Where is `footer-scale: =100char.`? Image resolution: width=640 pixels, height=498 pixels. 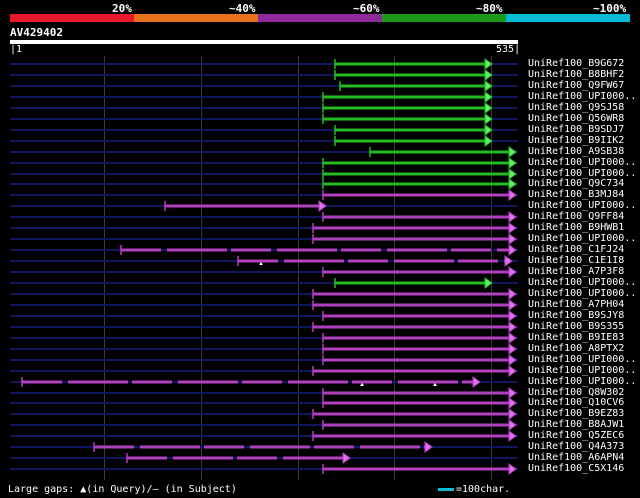 footer-scale: =100char. is located at coordinates (474, 489).